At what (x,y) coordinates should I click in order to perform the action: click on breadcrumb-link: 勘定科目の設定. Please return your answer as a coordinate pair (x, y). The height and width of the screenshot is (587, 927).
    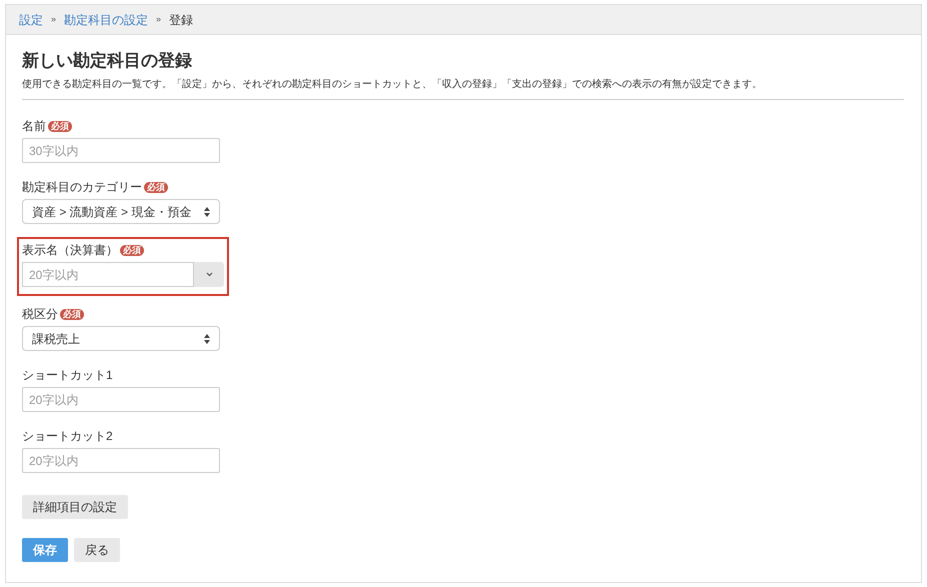
    Looking at the image, I should click on (106, 19).